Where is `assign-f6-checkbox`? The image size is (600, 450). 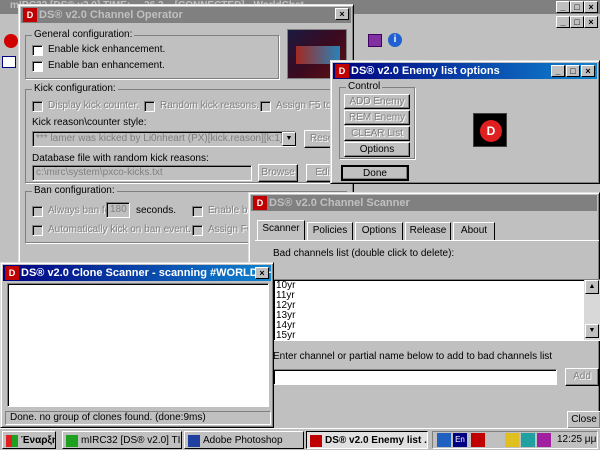 assign-f6-checkbox is located at coordinates (197, 230).